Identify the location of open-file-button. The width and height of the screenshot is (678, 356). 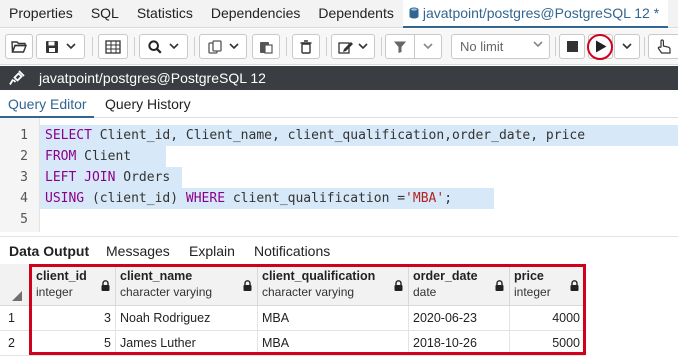
(19, 46).